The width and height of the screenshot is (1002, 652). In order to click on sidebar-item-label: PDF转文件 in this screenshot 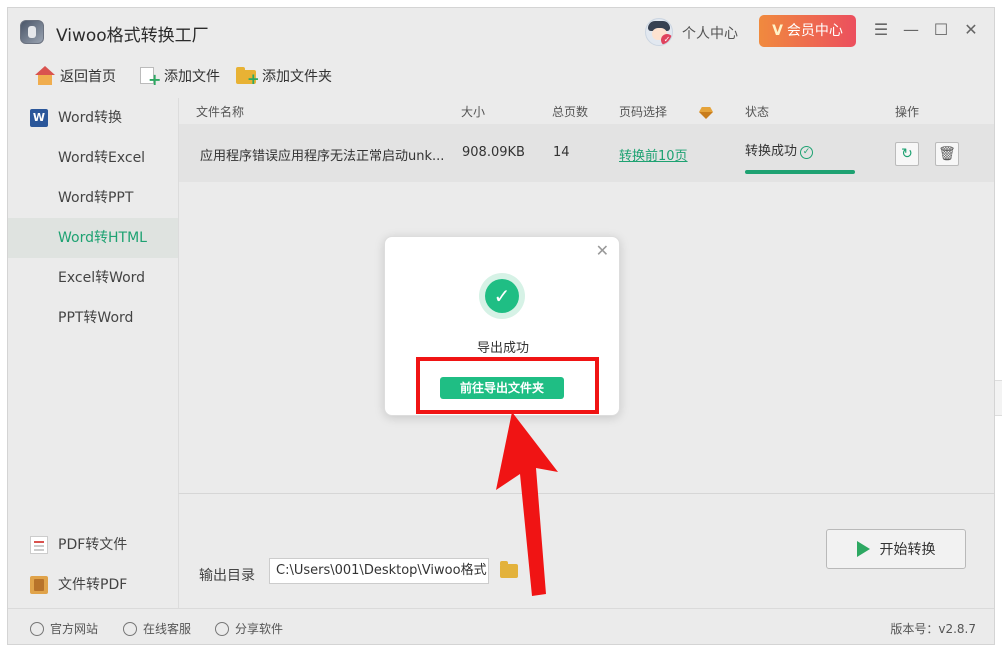, I will do `click(93, 545)`.